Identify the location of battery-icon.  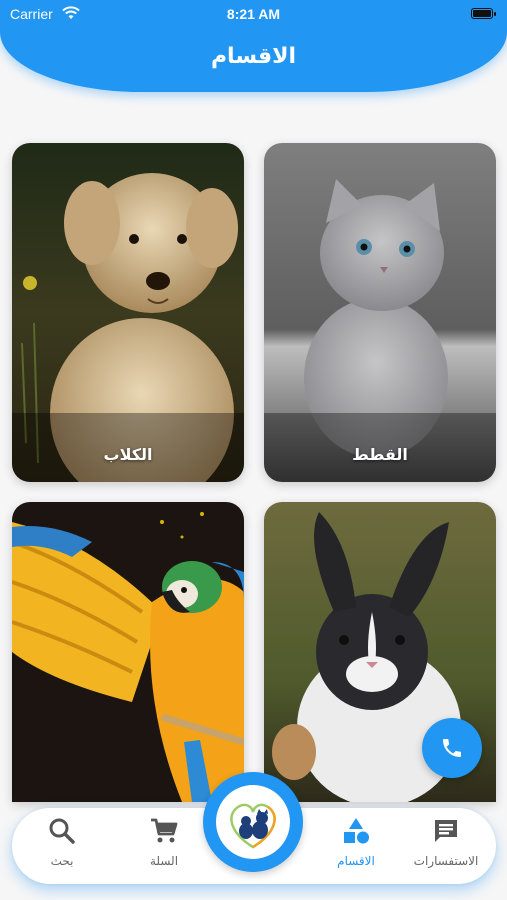
(483, 13).